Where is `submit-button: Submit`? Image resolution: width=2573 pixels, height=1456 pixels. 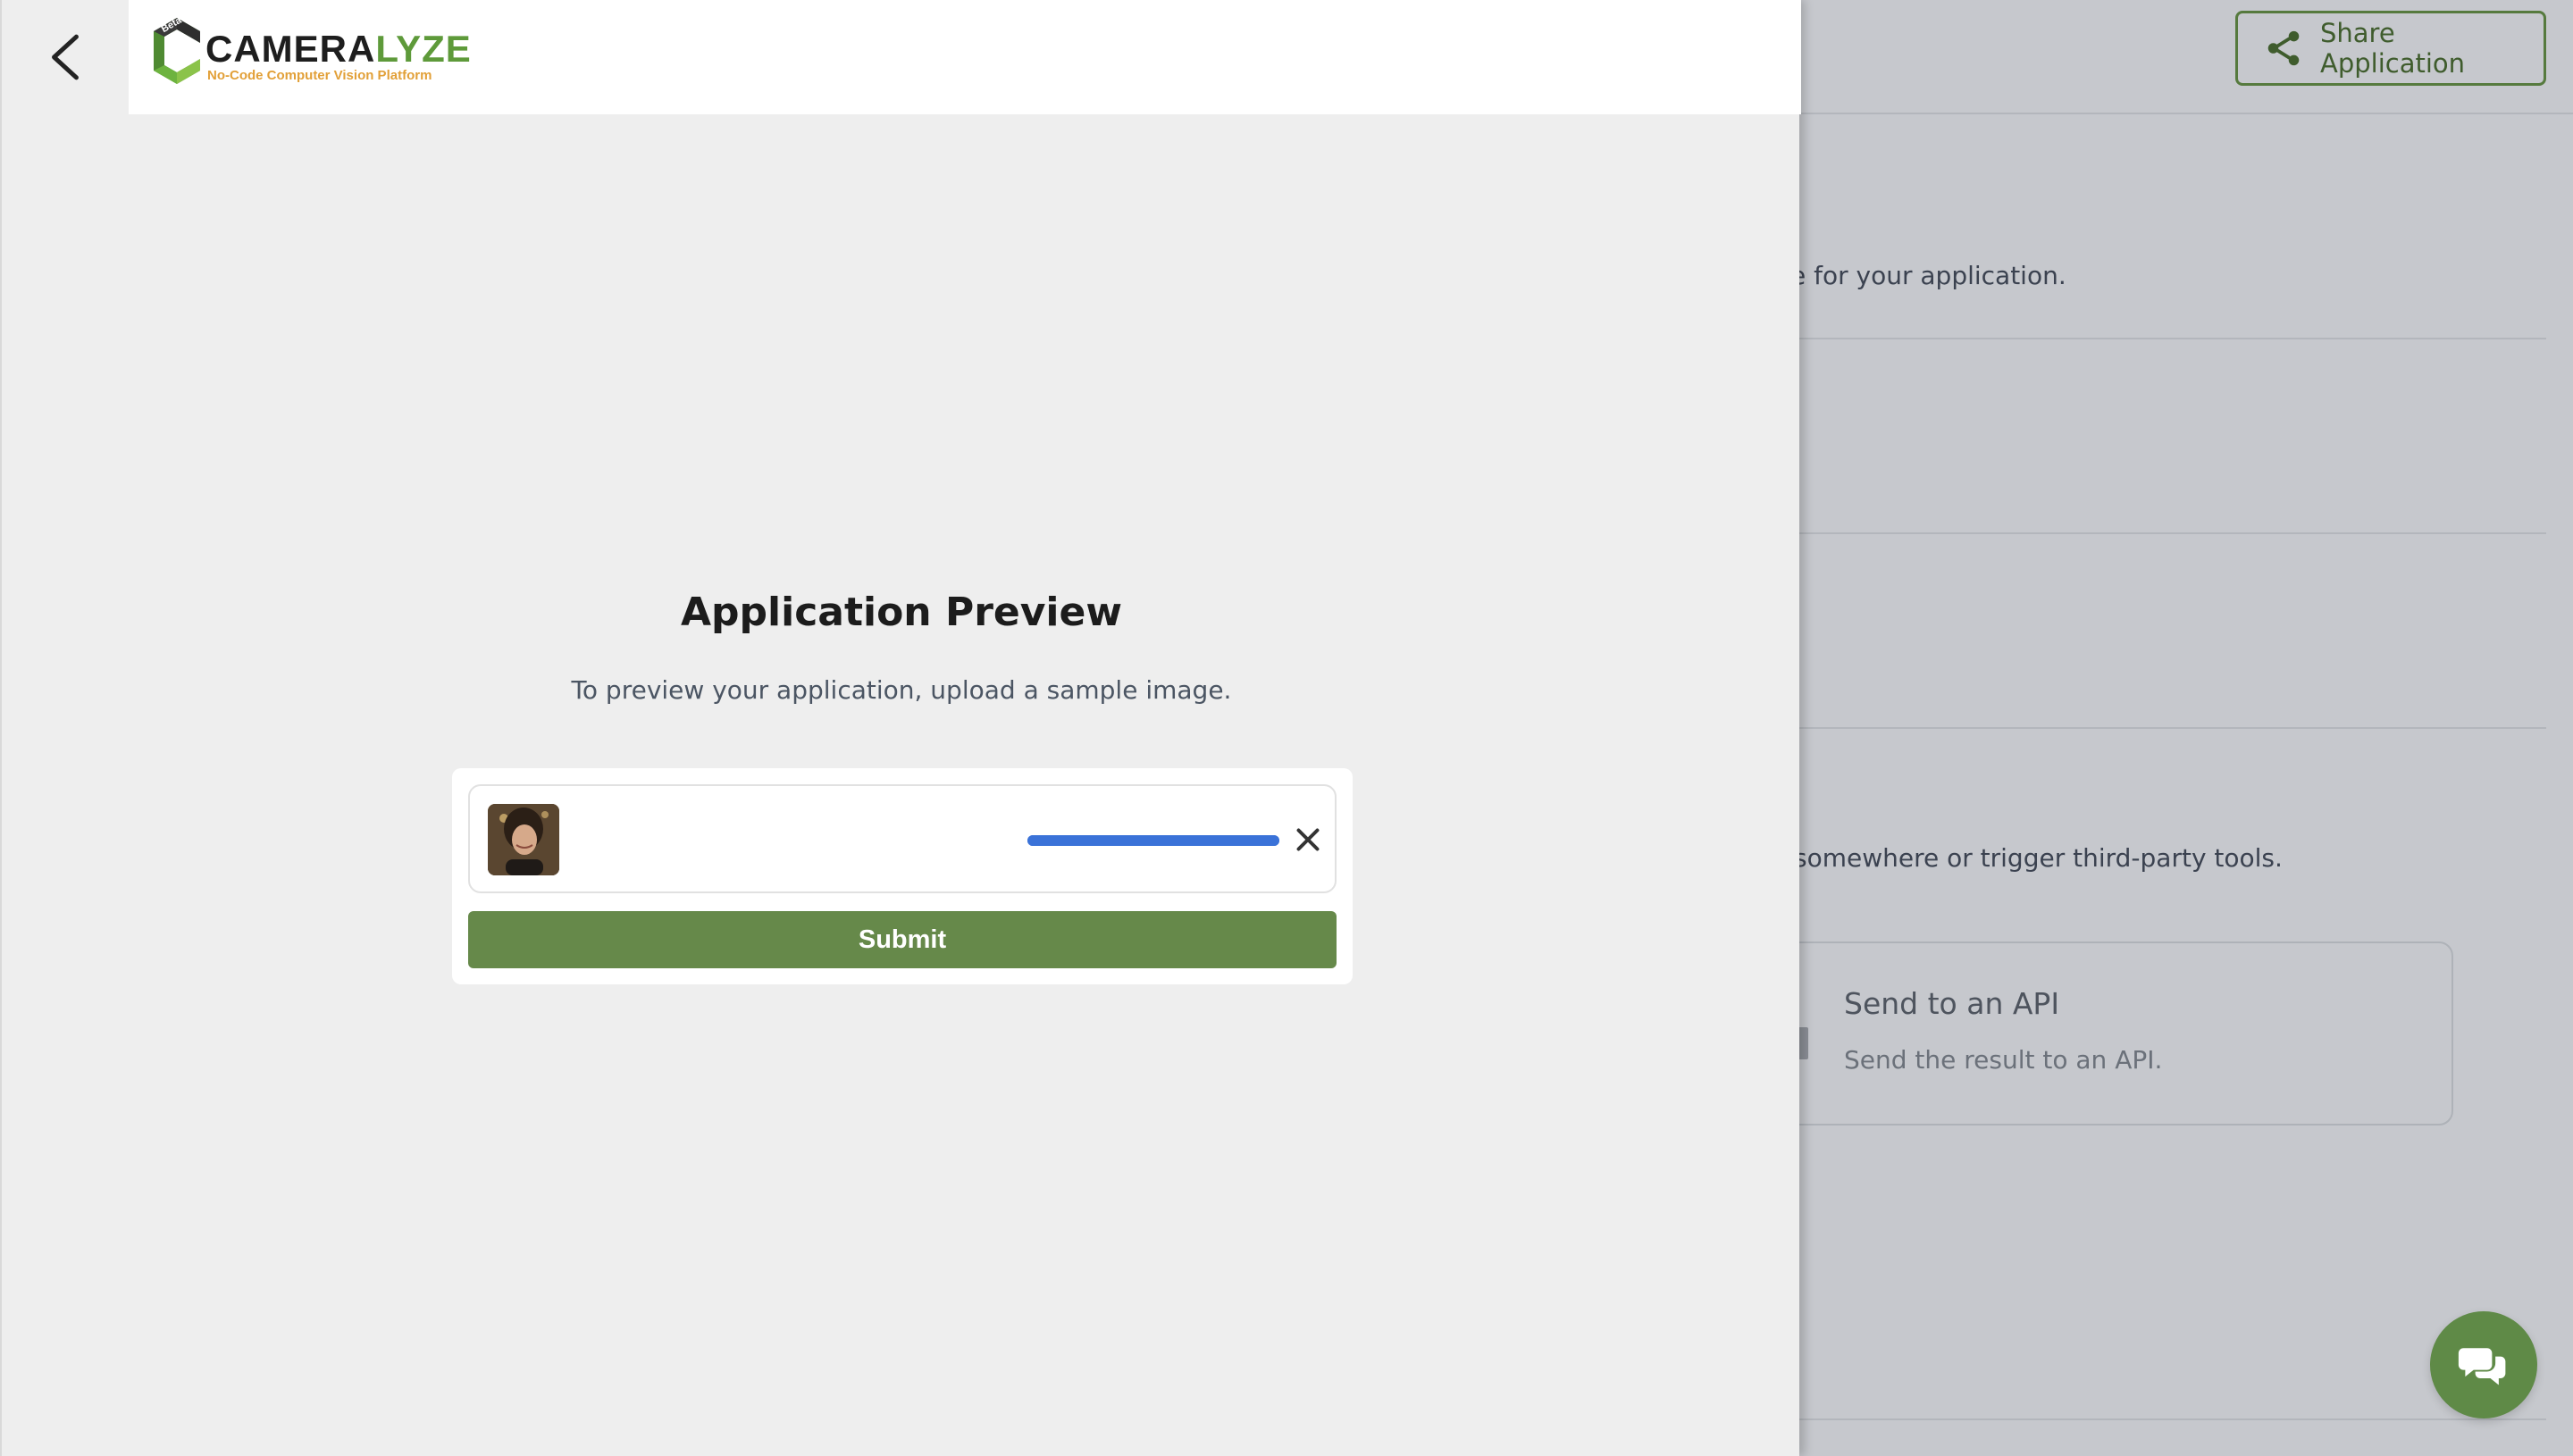 submit-button: Submit is located at coordinates (902, 939).